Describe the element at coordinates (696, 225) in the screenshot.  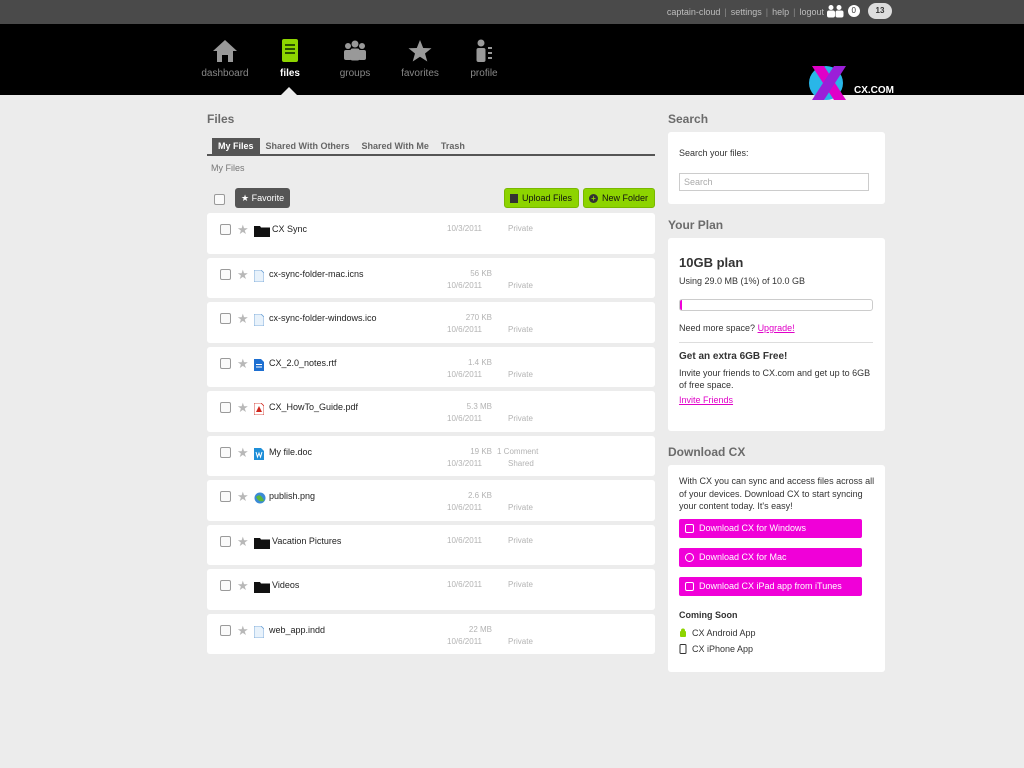
I see `plan-title: Your Plan` at that location.